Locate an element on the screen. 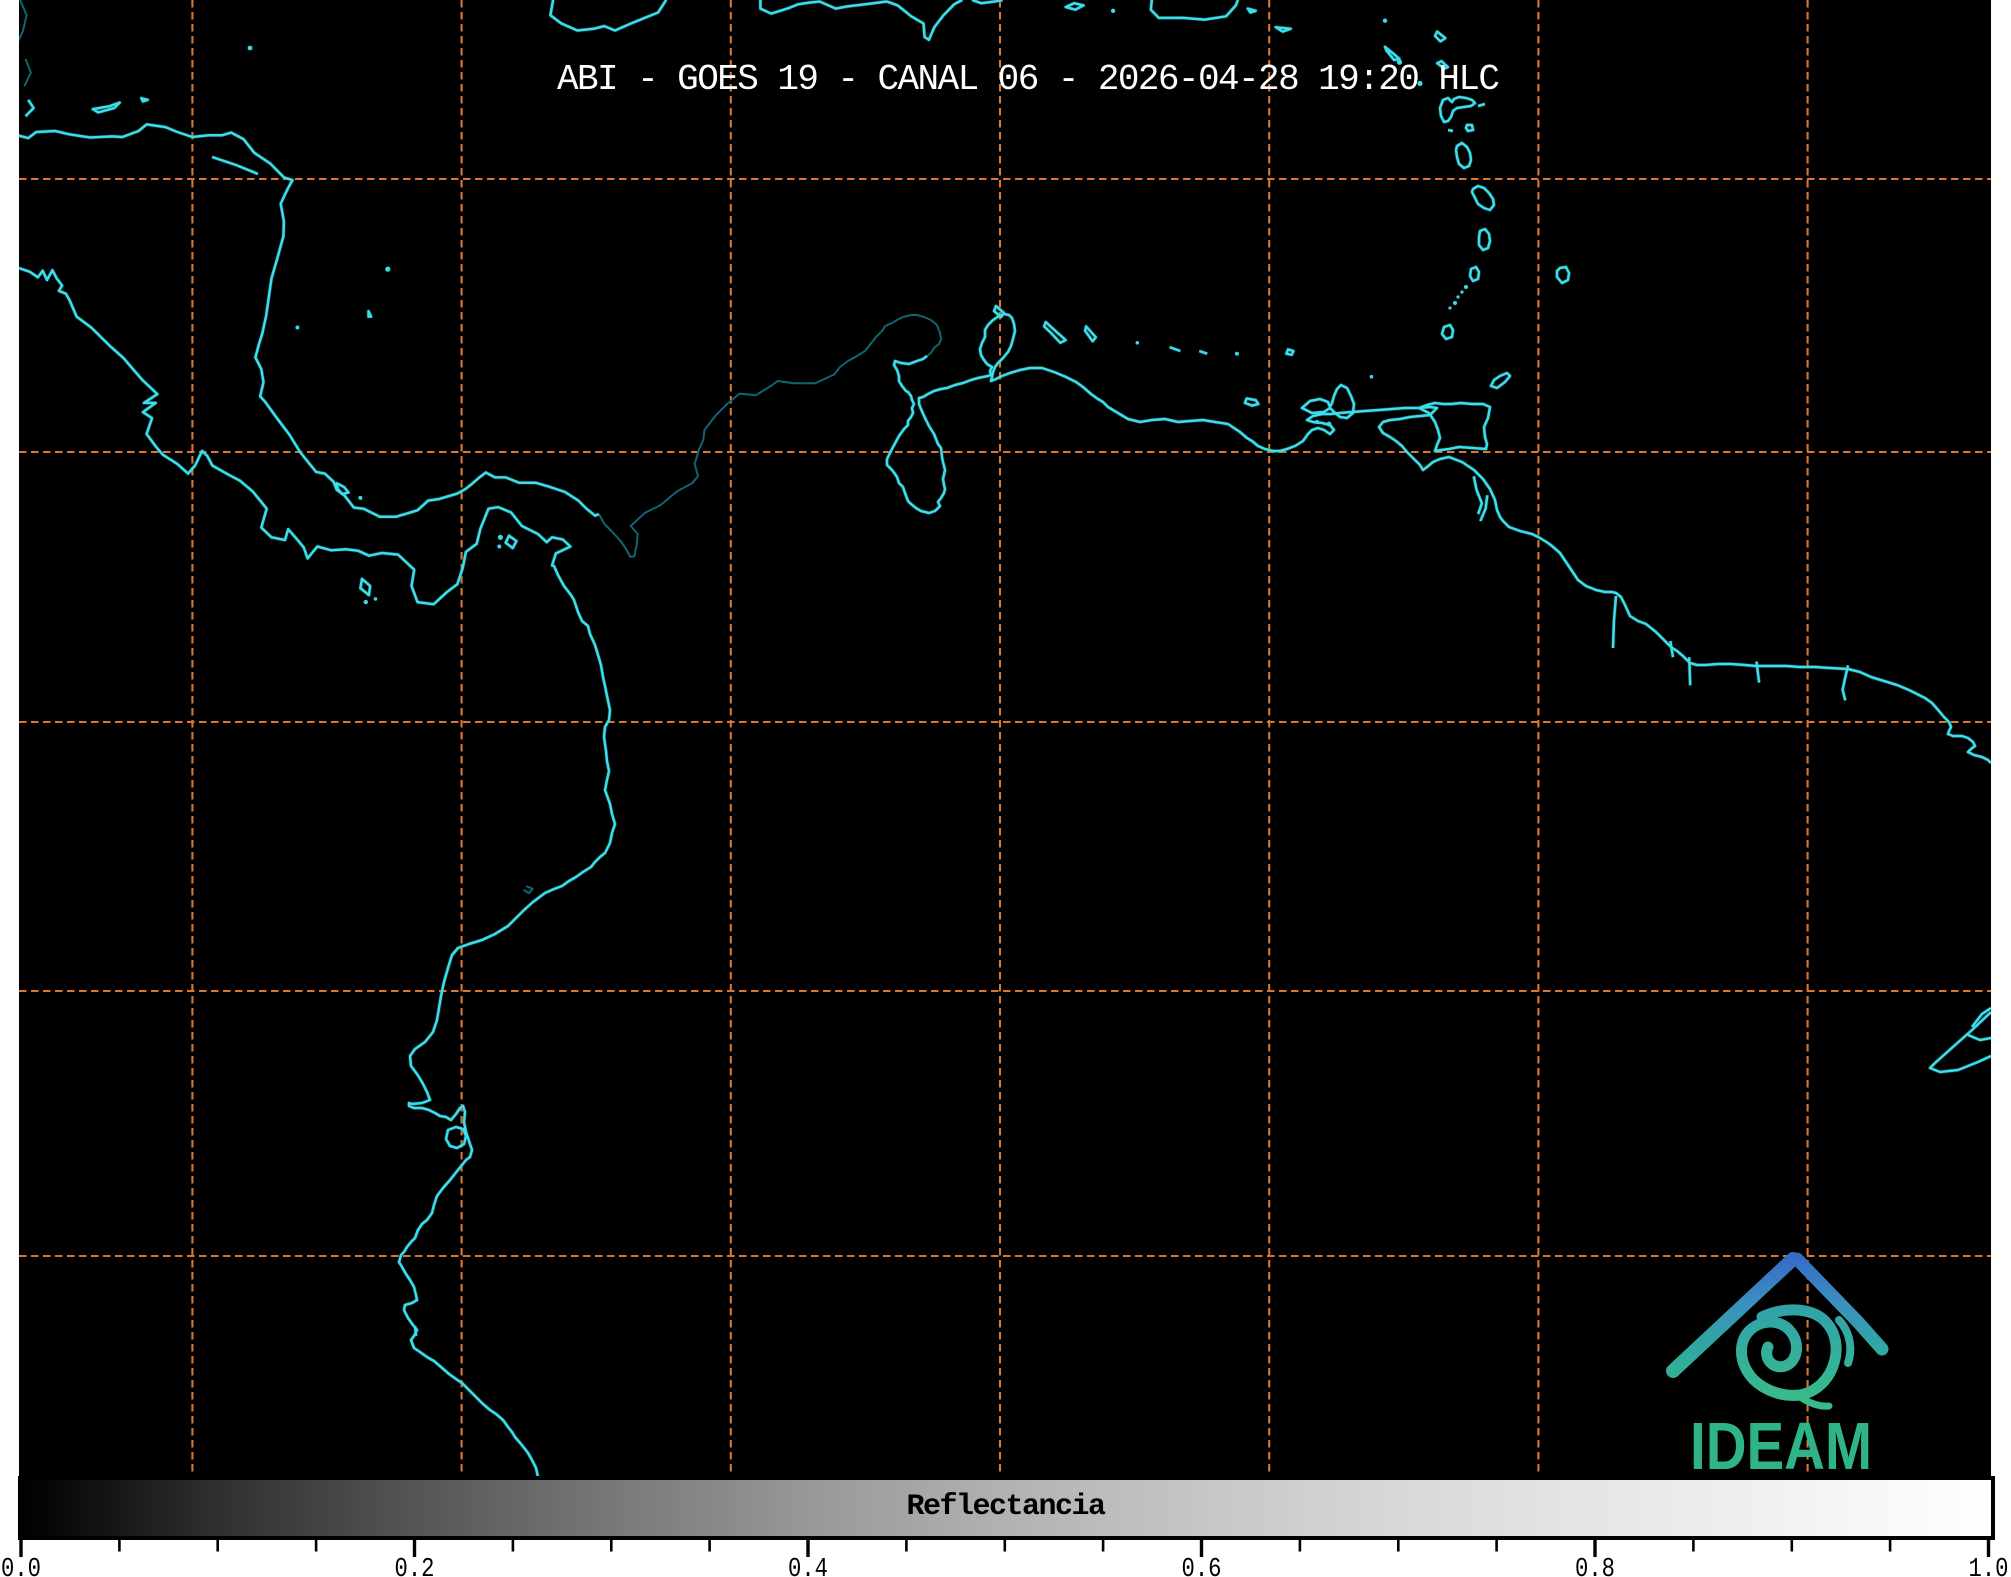  svg-text: IDEAM is located at coordinates (1781, 1446).